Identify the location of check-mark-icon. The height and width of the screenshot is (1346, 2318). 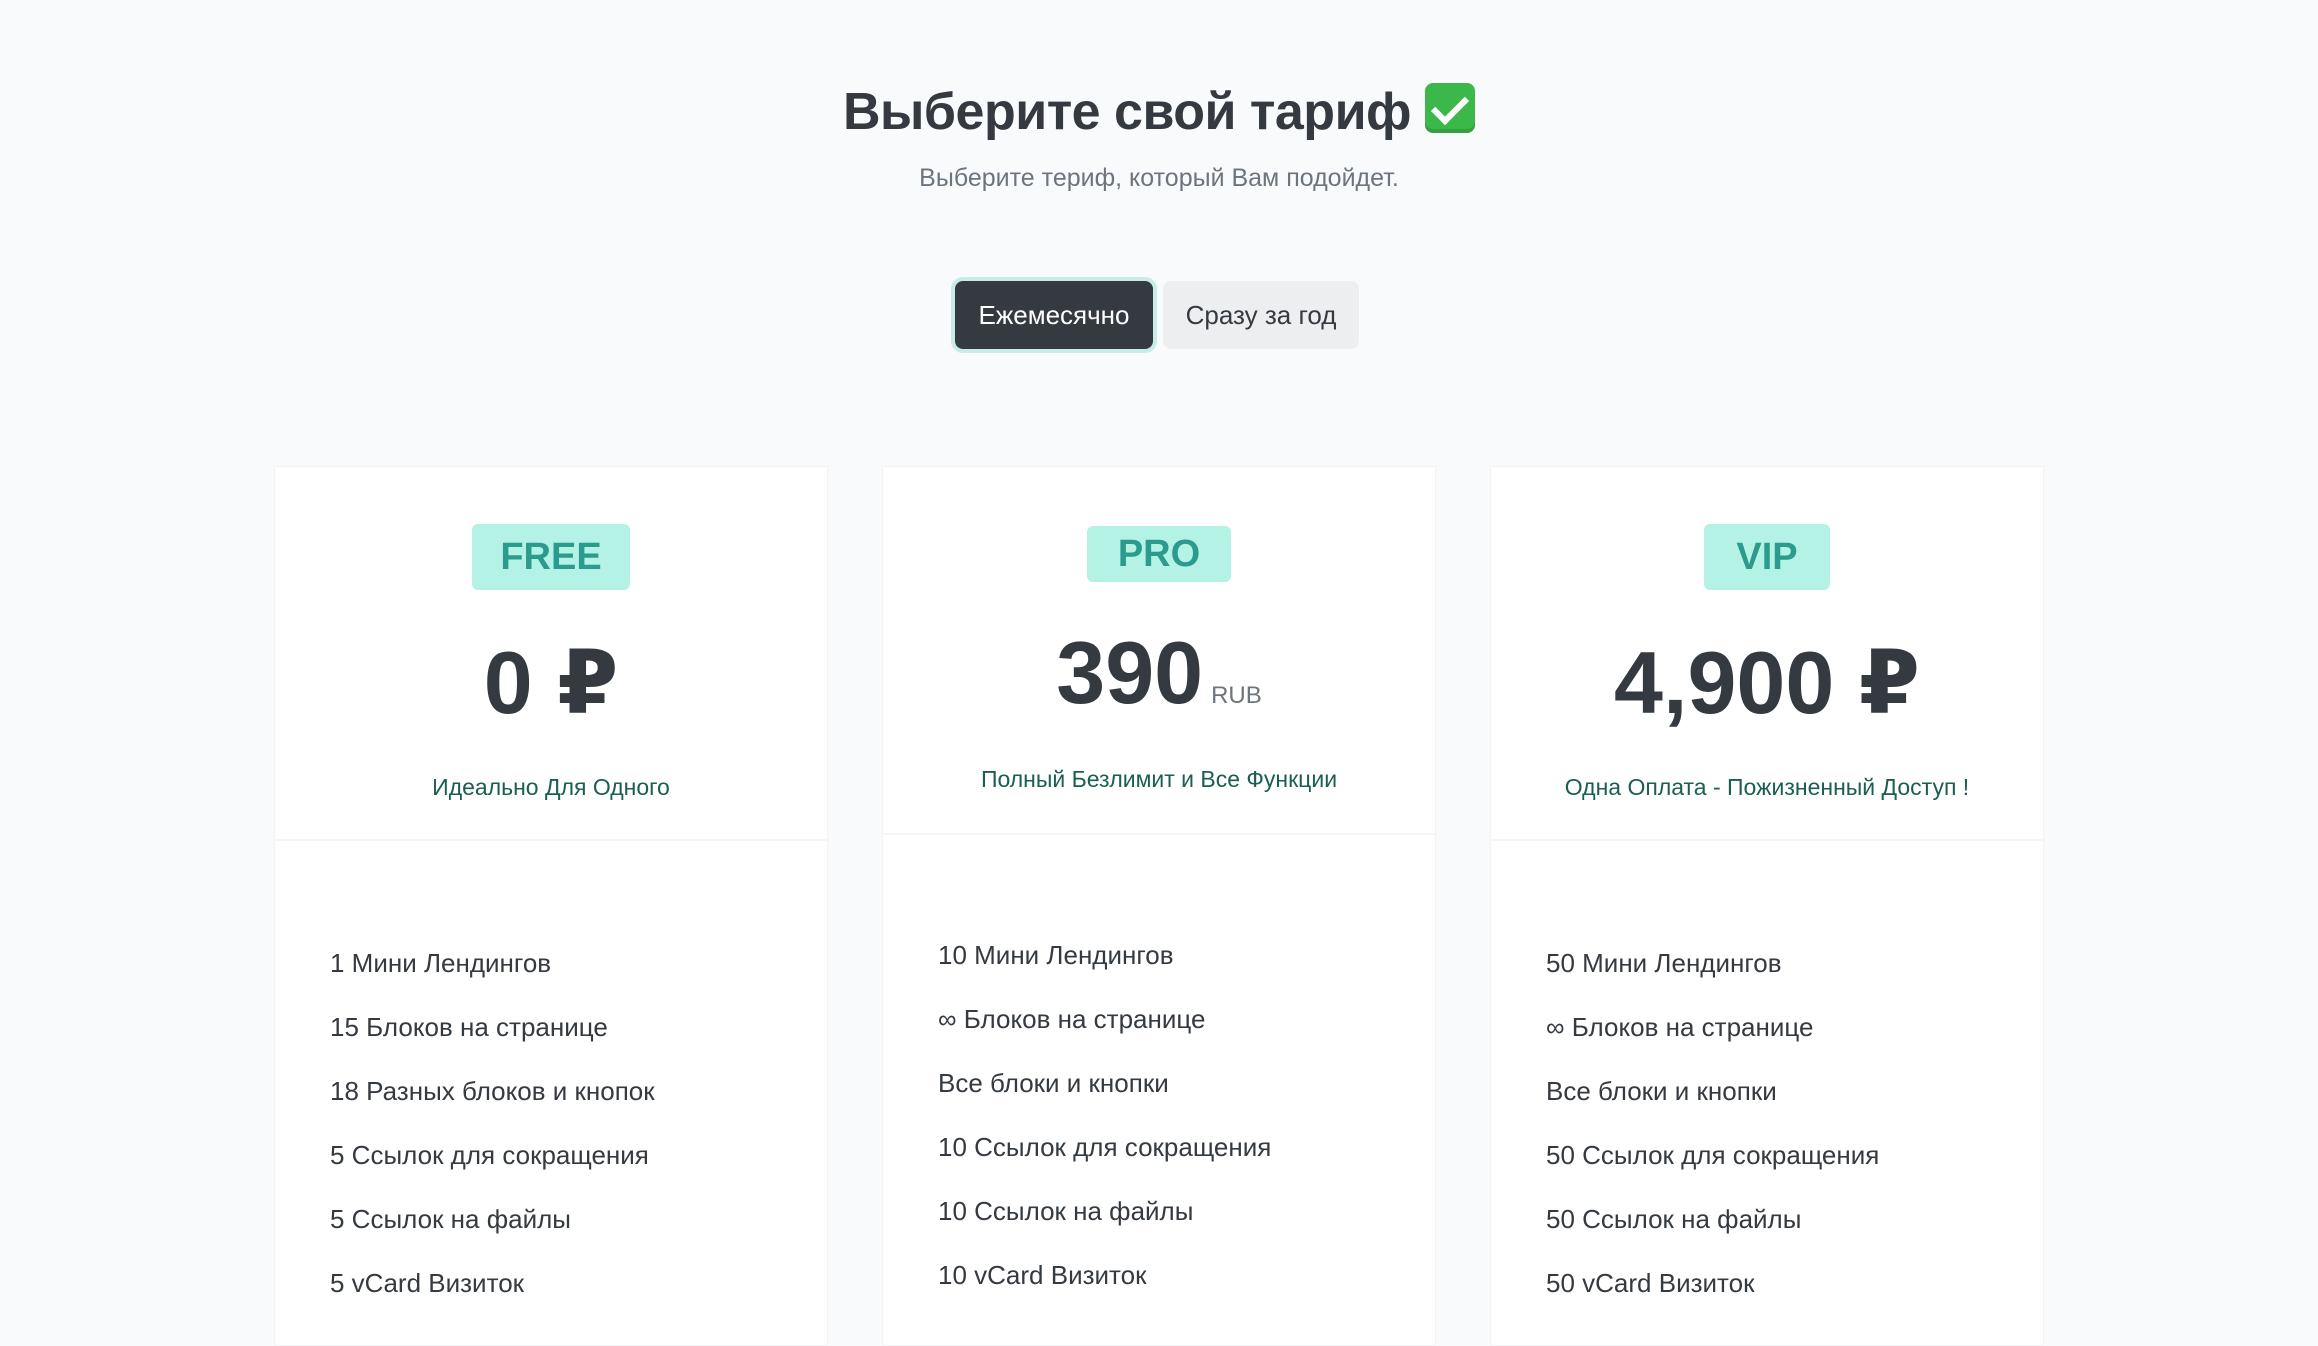
(1450, 108).